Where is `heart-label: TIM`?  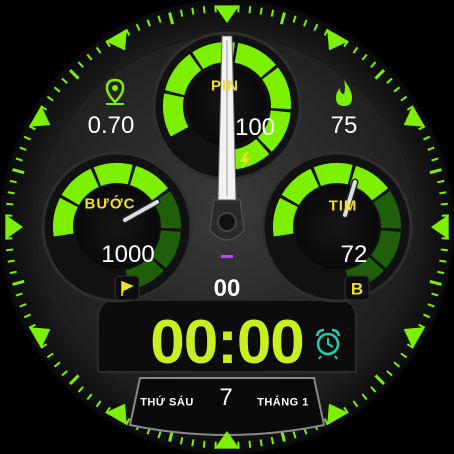 heart-label: TIM is located at coordinates (343, 206).